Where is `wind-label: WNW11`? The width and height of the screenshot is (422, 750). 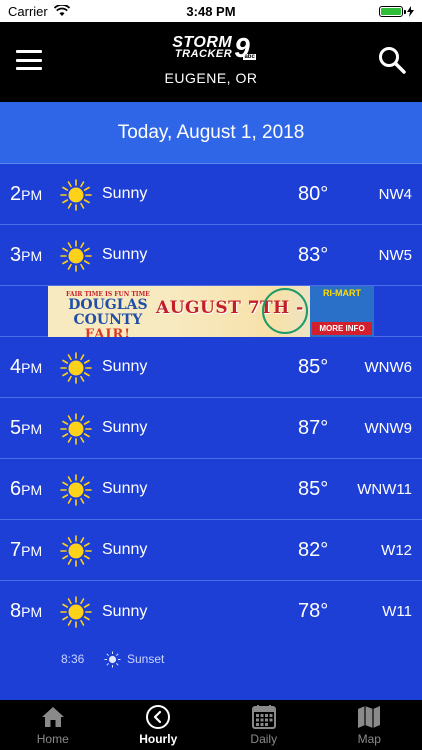 wind-label: WNW11 is located at coordinates (384, 489).